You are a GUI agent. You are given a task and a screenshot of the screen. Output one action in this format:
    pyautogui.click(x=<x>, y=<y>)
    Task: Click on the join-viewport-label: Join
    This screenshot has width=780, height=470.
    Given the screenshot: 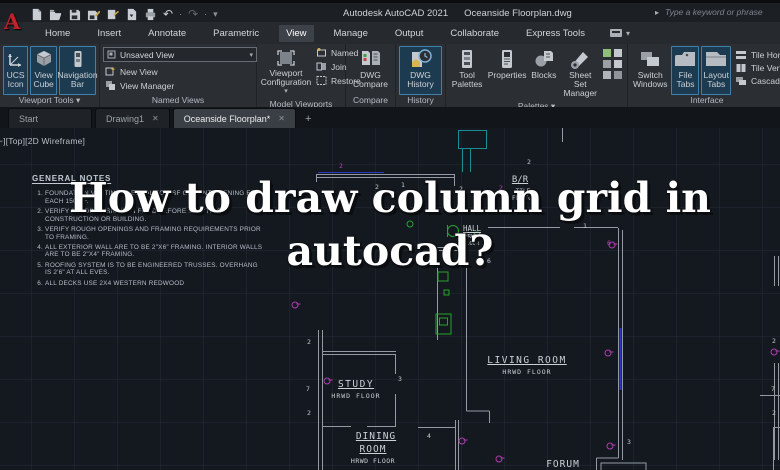 What is the action you would take?
    pyautogui.click(x=339, y=66)
    